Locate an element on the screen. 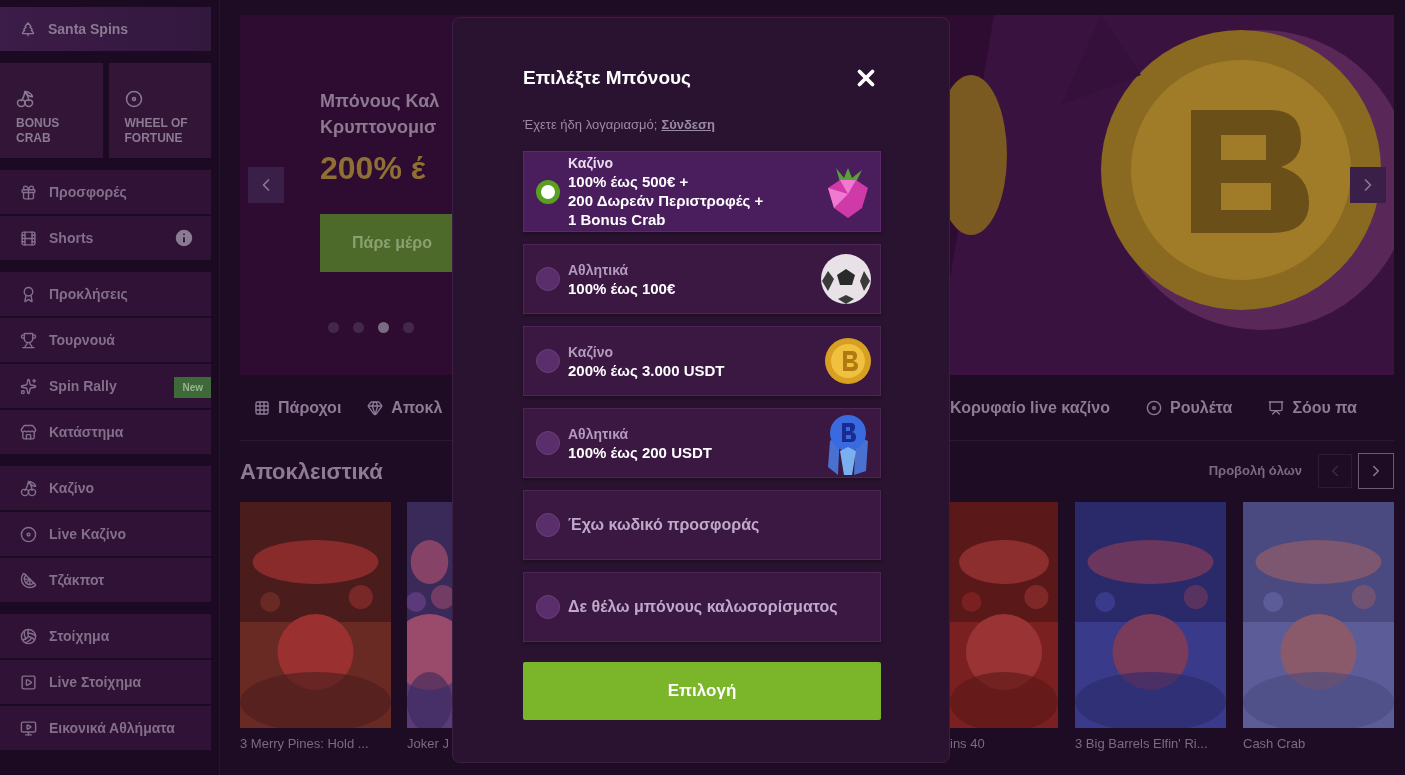 The image size is (1405, 775). play-icon is located at coordinates (28, 682).